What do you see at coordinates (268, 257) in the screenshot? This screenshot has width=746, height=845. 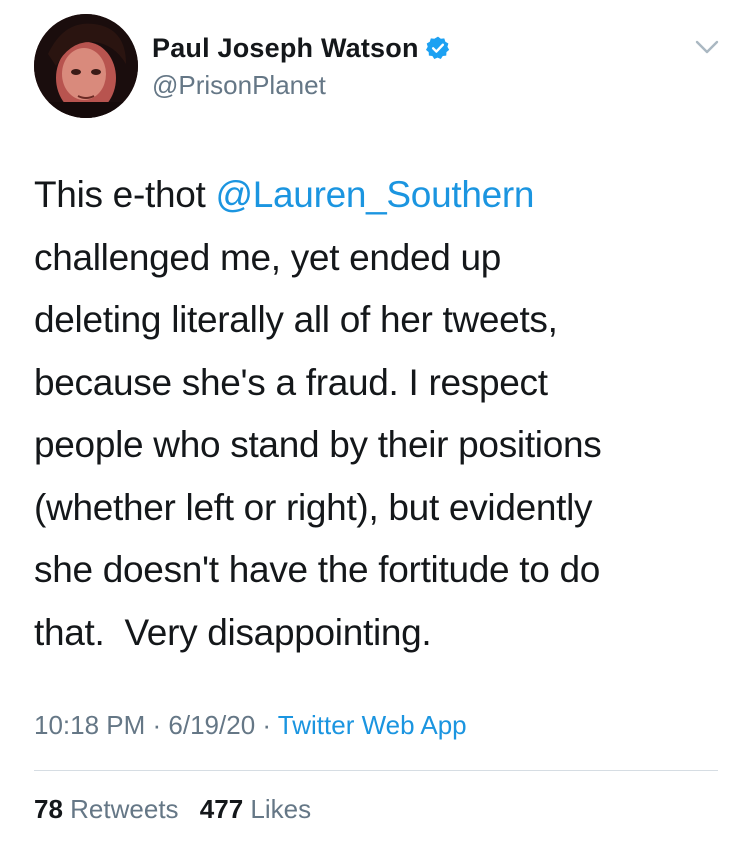 I see `tweet-line: challenged me, yet ended up` at bounding box center [268, 257].